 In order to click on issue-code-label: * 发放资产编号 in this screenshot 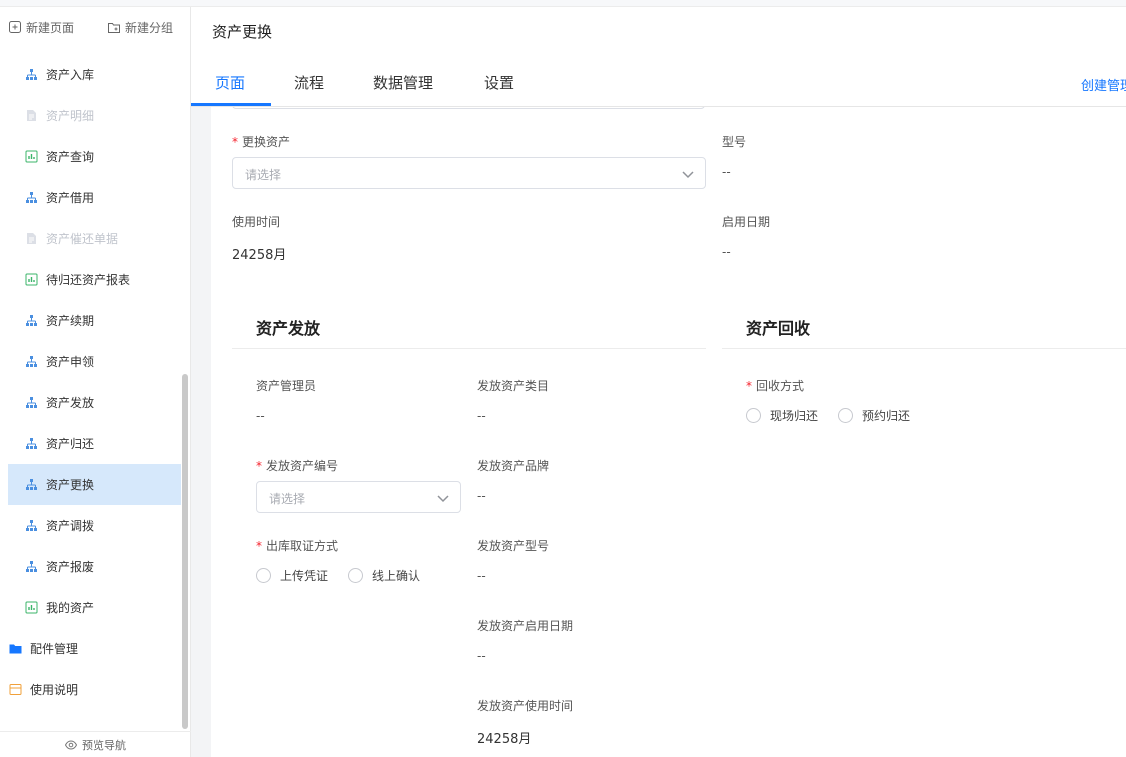, I will do `click(297, 466)`.